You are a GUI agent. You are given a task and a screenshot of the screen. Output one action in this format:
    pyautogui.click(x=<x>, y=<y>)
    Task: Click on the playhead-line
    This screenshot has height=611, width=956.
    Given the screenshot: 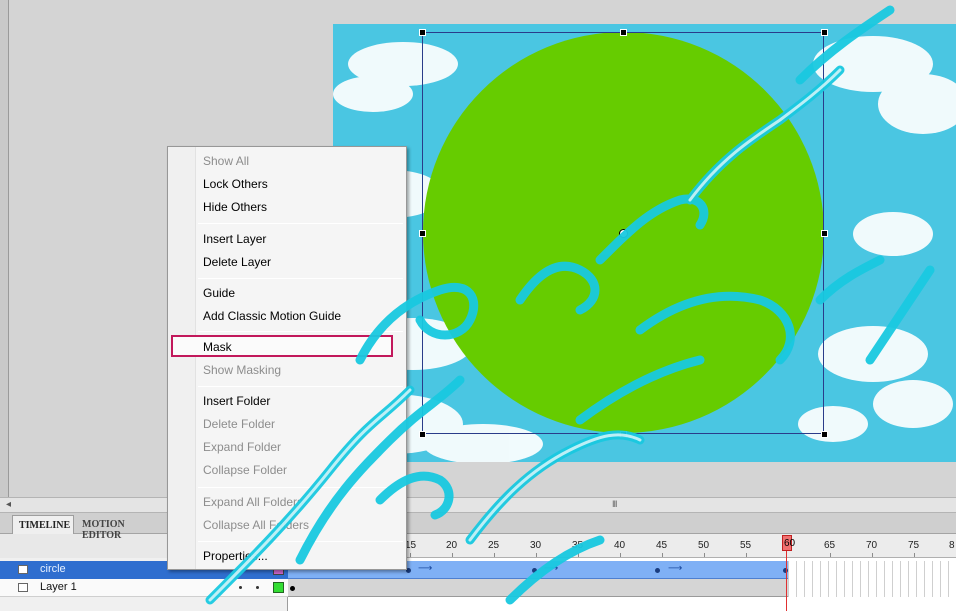 What is the action you would take?
    pyautogui.click(x=786, y=581)
    